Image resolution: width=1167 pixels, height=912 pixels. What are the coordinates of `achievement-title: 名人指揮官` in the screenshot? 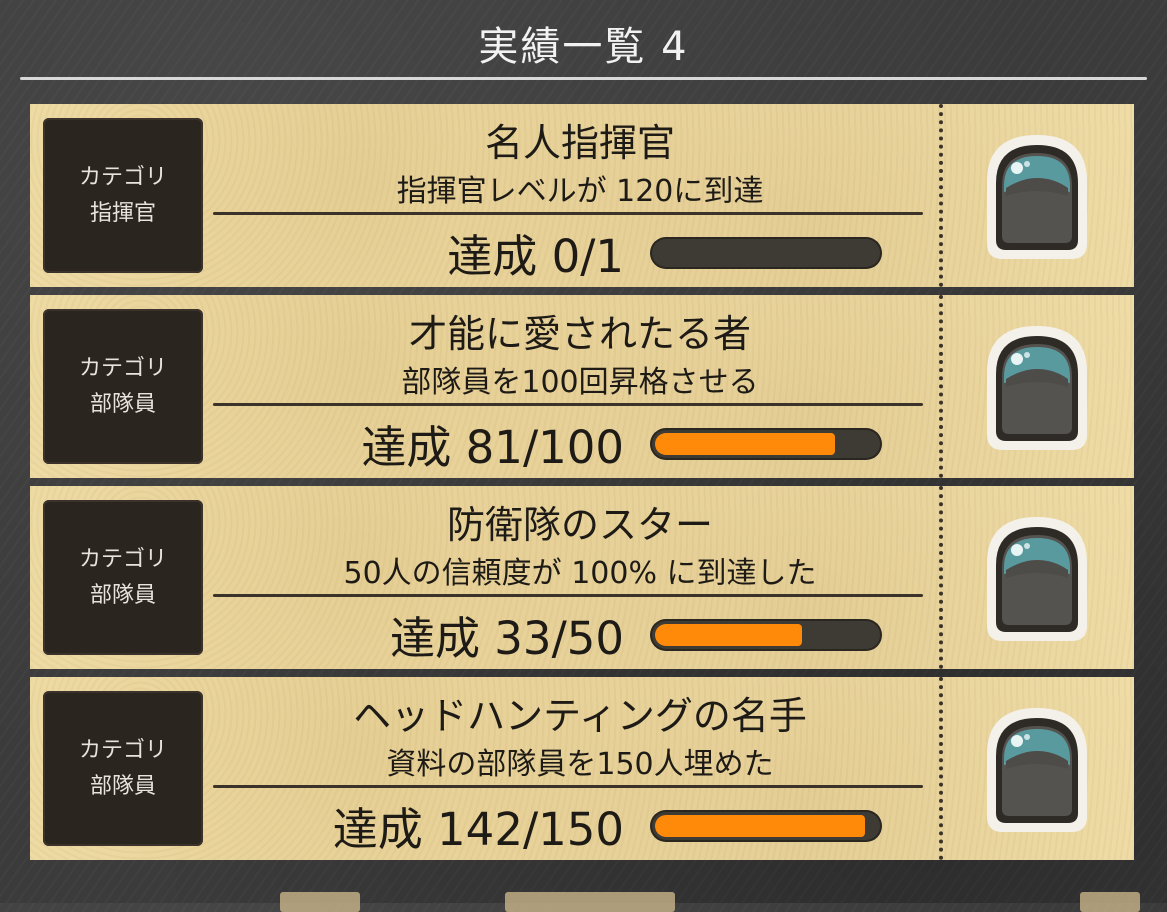 It's located at (579, 143).